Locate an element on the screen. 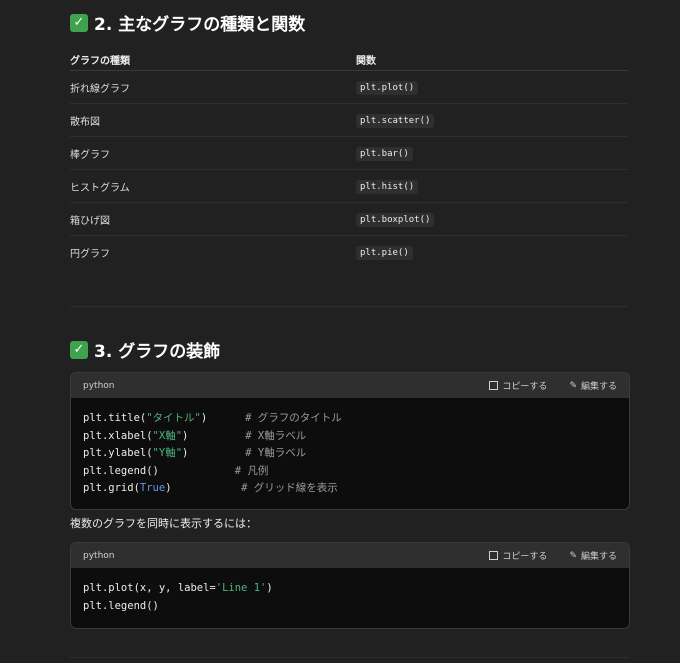 This screenshot has width=680, height=663. table-row: 散布図 plt.scatter() is located at coordinates (349, 120).